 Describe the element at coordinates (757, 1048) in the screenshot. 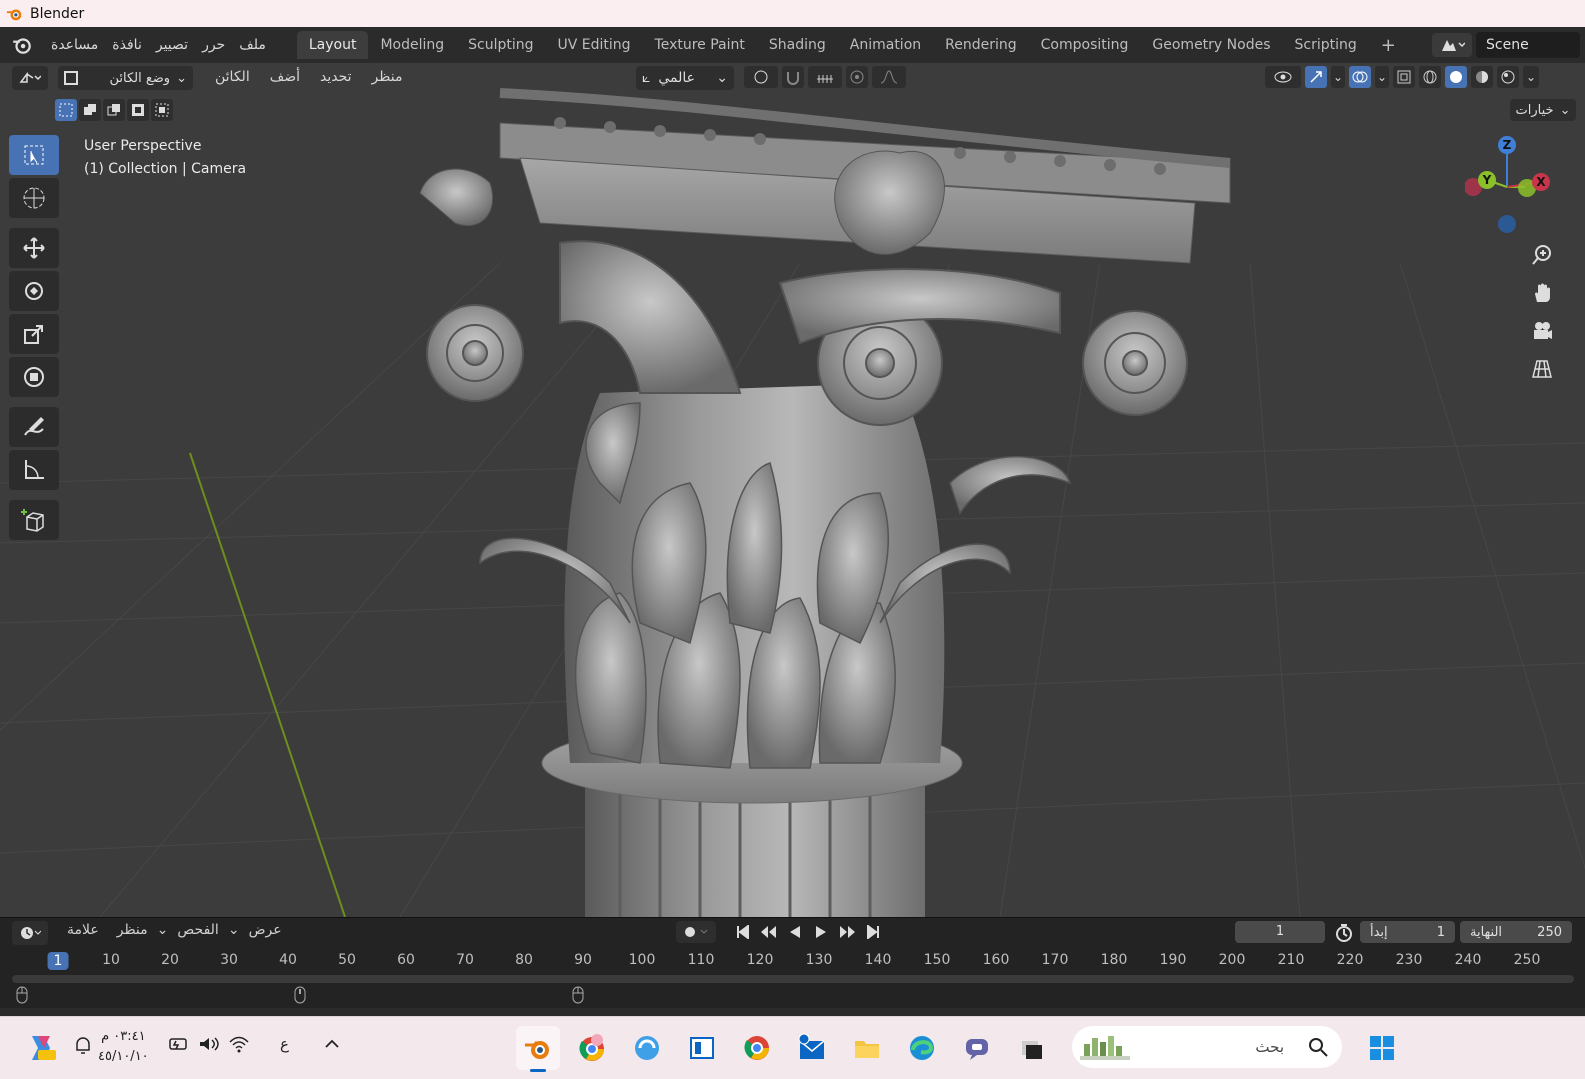

I see `taskbar-chrome-icon` at that location.